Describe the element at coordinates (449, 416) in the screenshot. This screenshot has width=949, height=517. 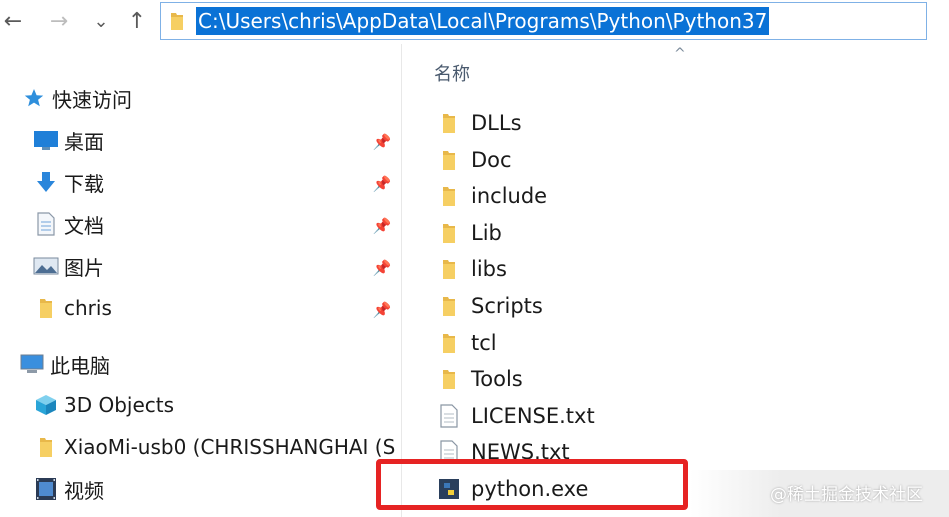
I see `text-file-icon` at that location.